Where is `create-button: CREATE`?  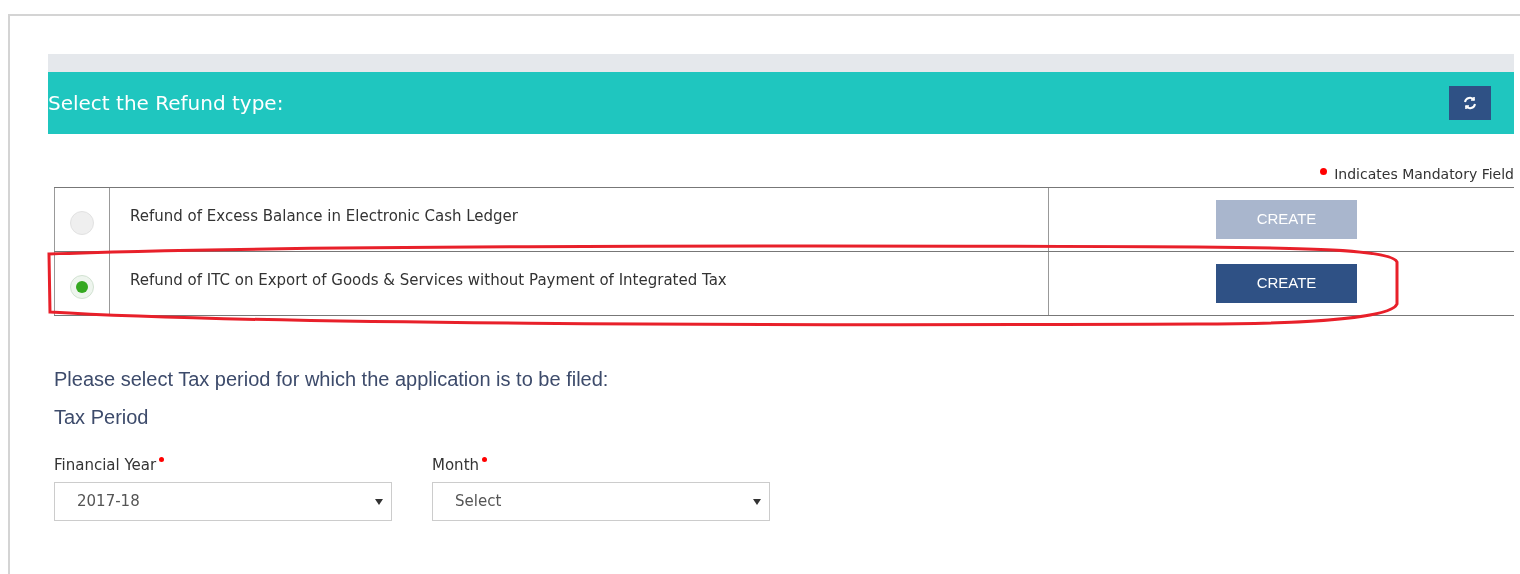
create-button: CREATE is located at coordinates (1286, 283).